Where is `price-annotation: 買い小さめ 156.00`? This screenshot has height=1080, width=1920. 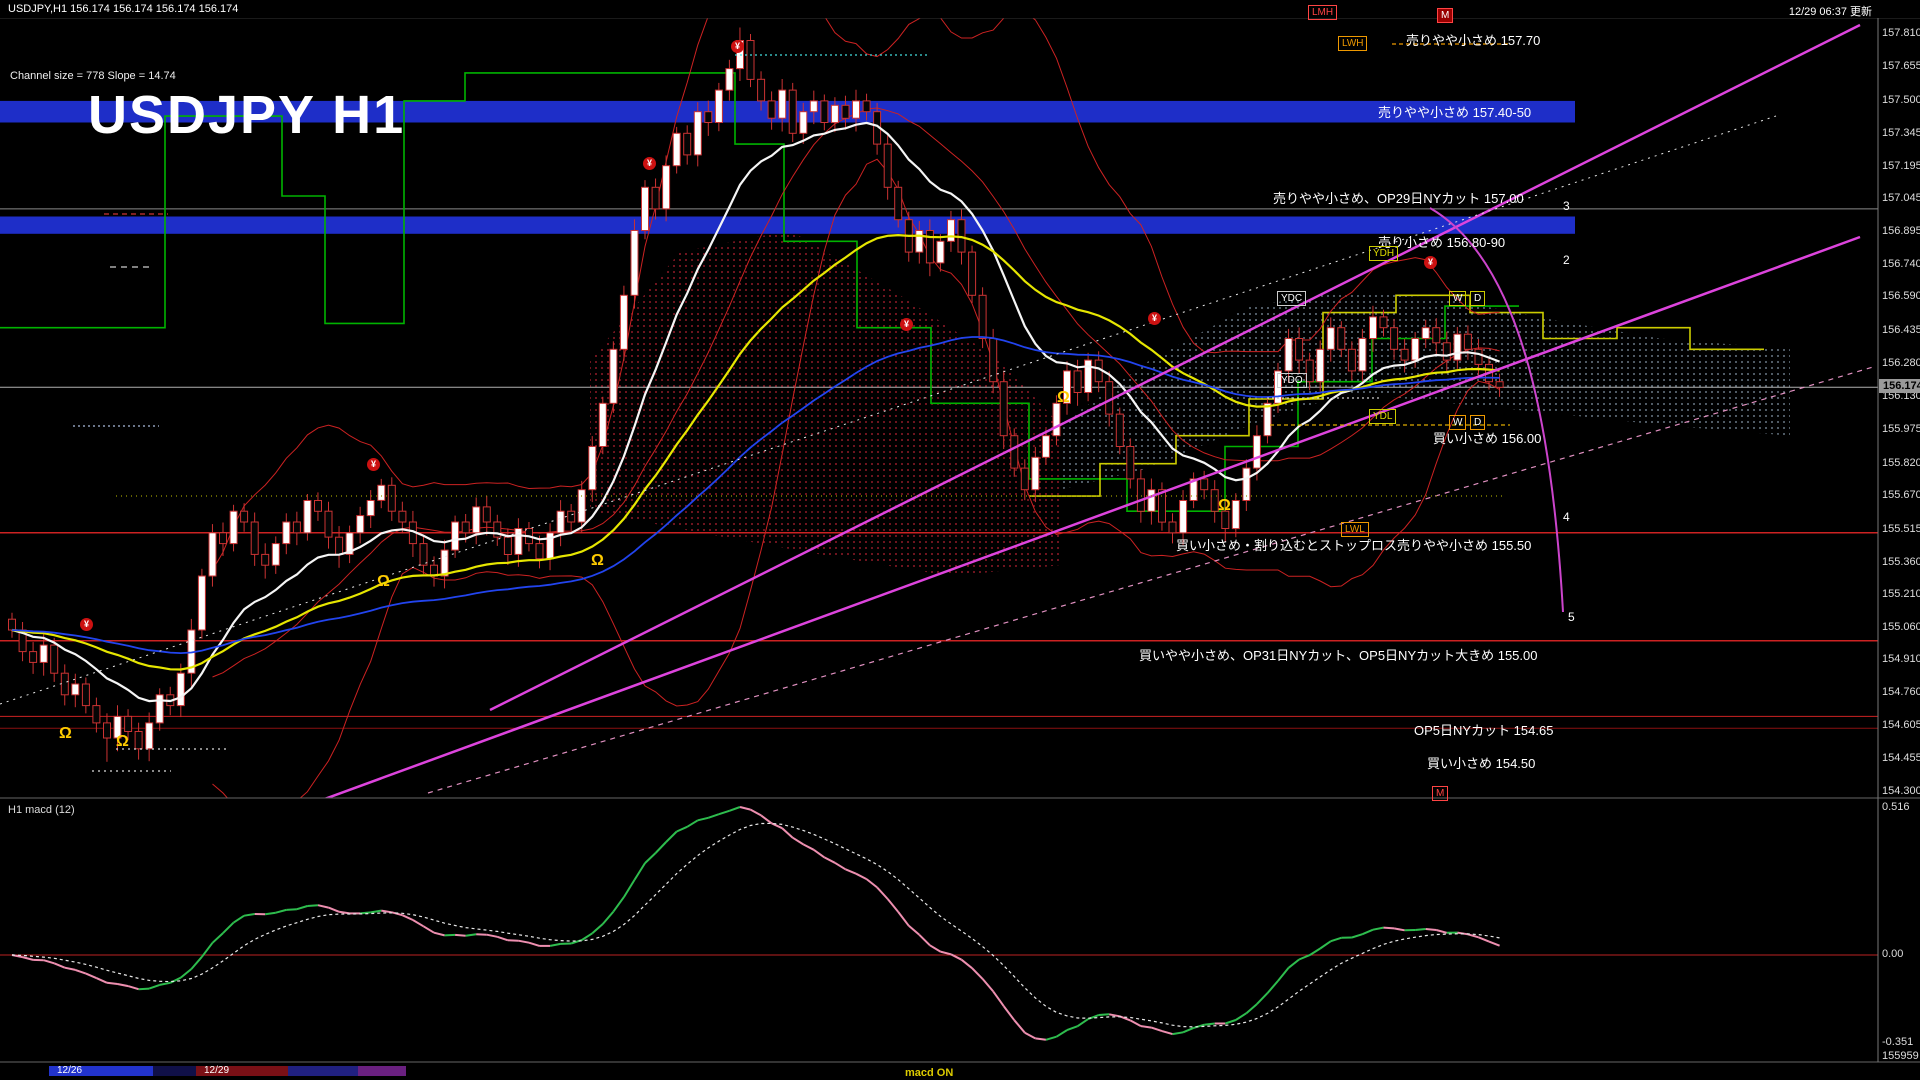
price-annotation: 買い小さめ 156.00 is located at coordinates (1487, 438).